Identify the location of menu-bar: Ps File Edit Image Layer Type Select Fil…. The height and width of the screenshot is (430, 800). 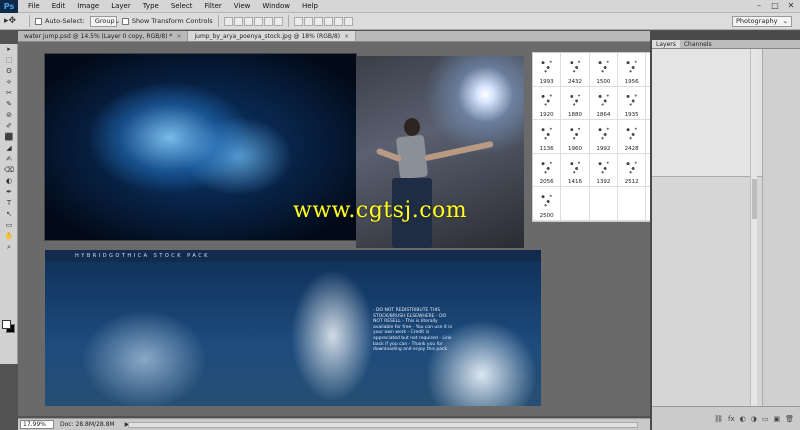
(400, 6).